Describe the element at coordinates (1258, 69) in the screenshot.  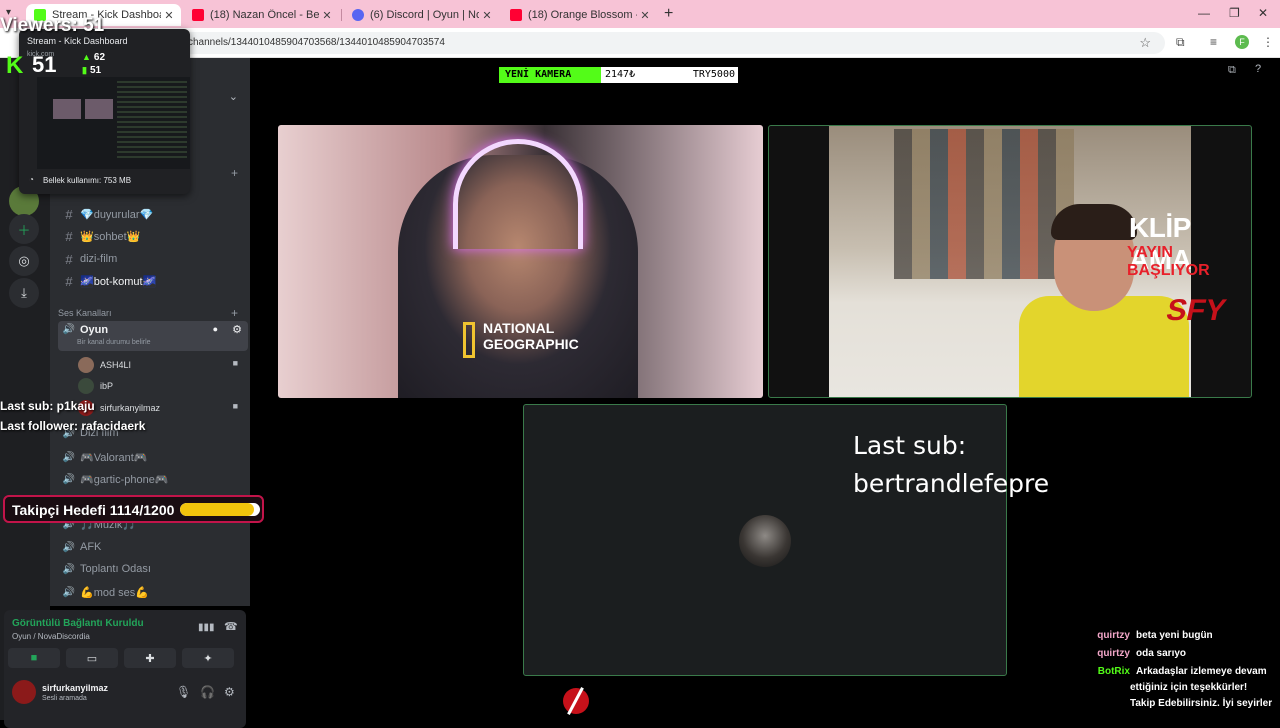
I see `help-icon: ?` at that location.